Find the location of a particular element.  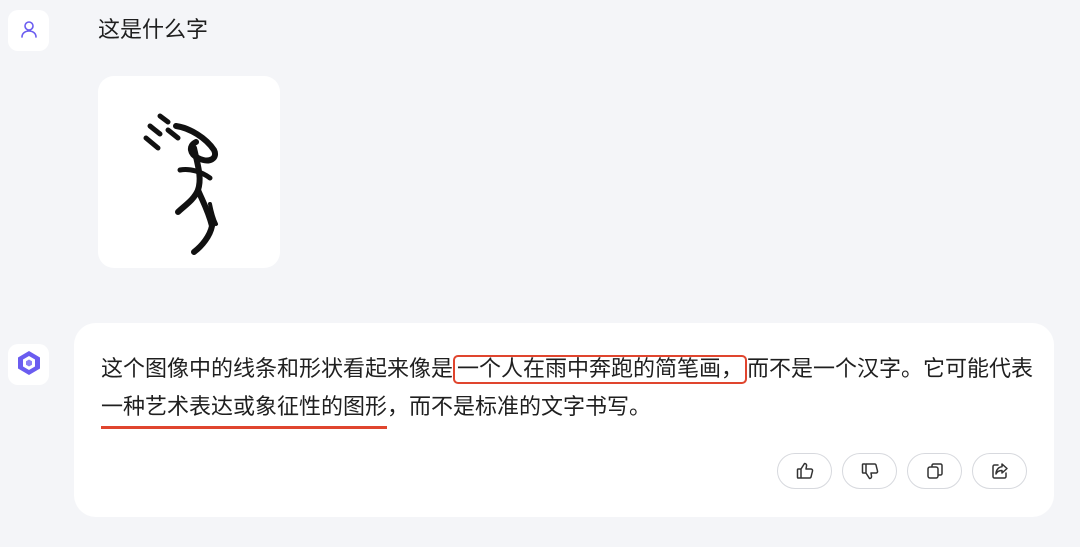

assistant-avatar is located at coordinates (28, 364).